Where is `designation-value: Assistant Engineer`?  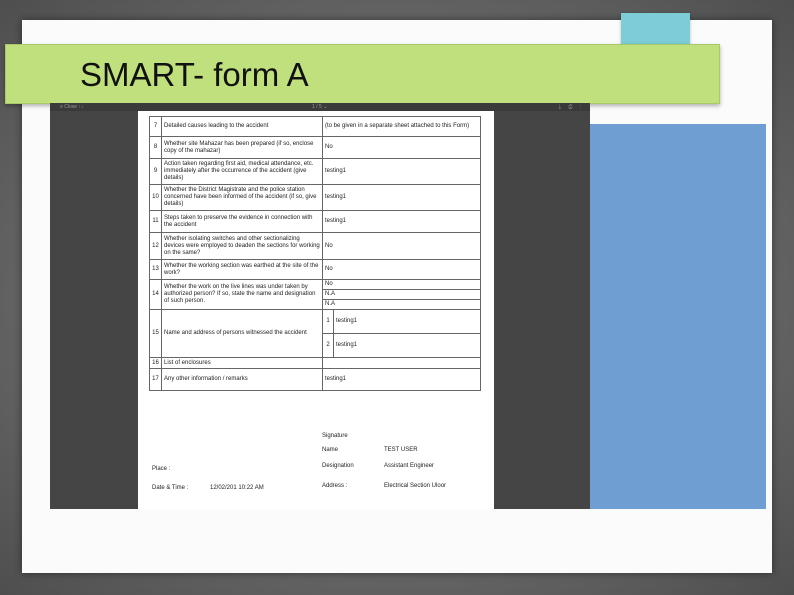 designation-value: Assistant Engineer is located at coordinates (409, 466).